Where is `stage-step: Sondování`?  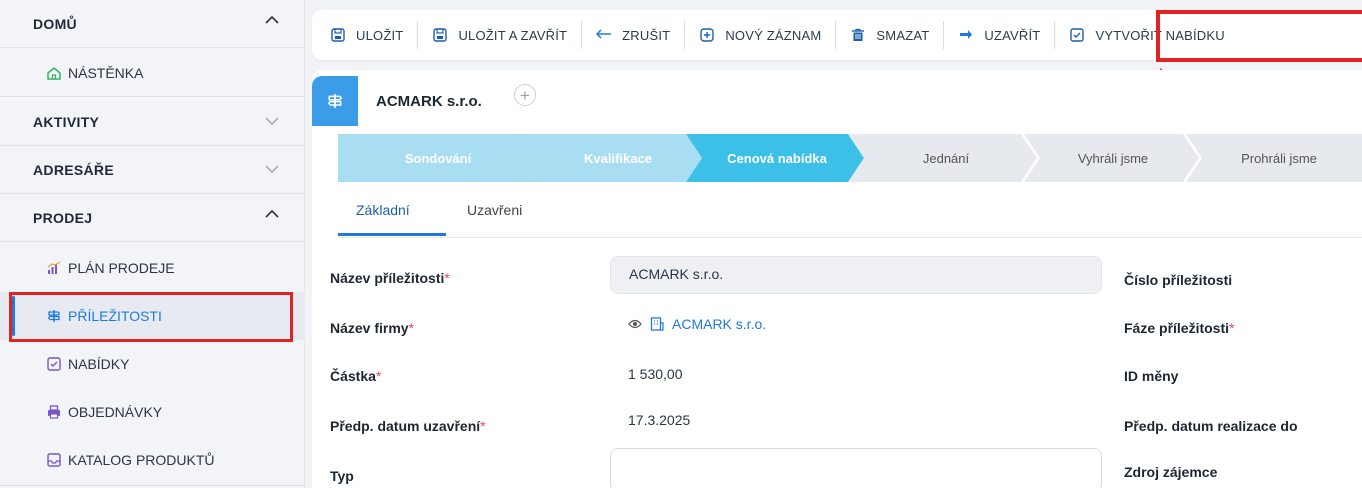 stage-step: Sondování is located at coordinates (438, 158).